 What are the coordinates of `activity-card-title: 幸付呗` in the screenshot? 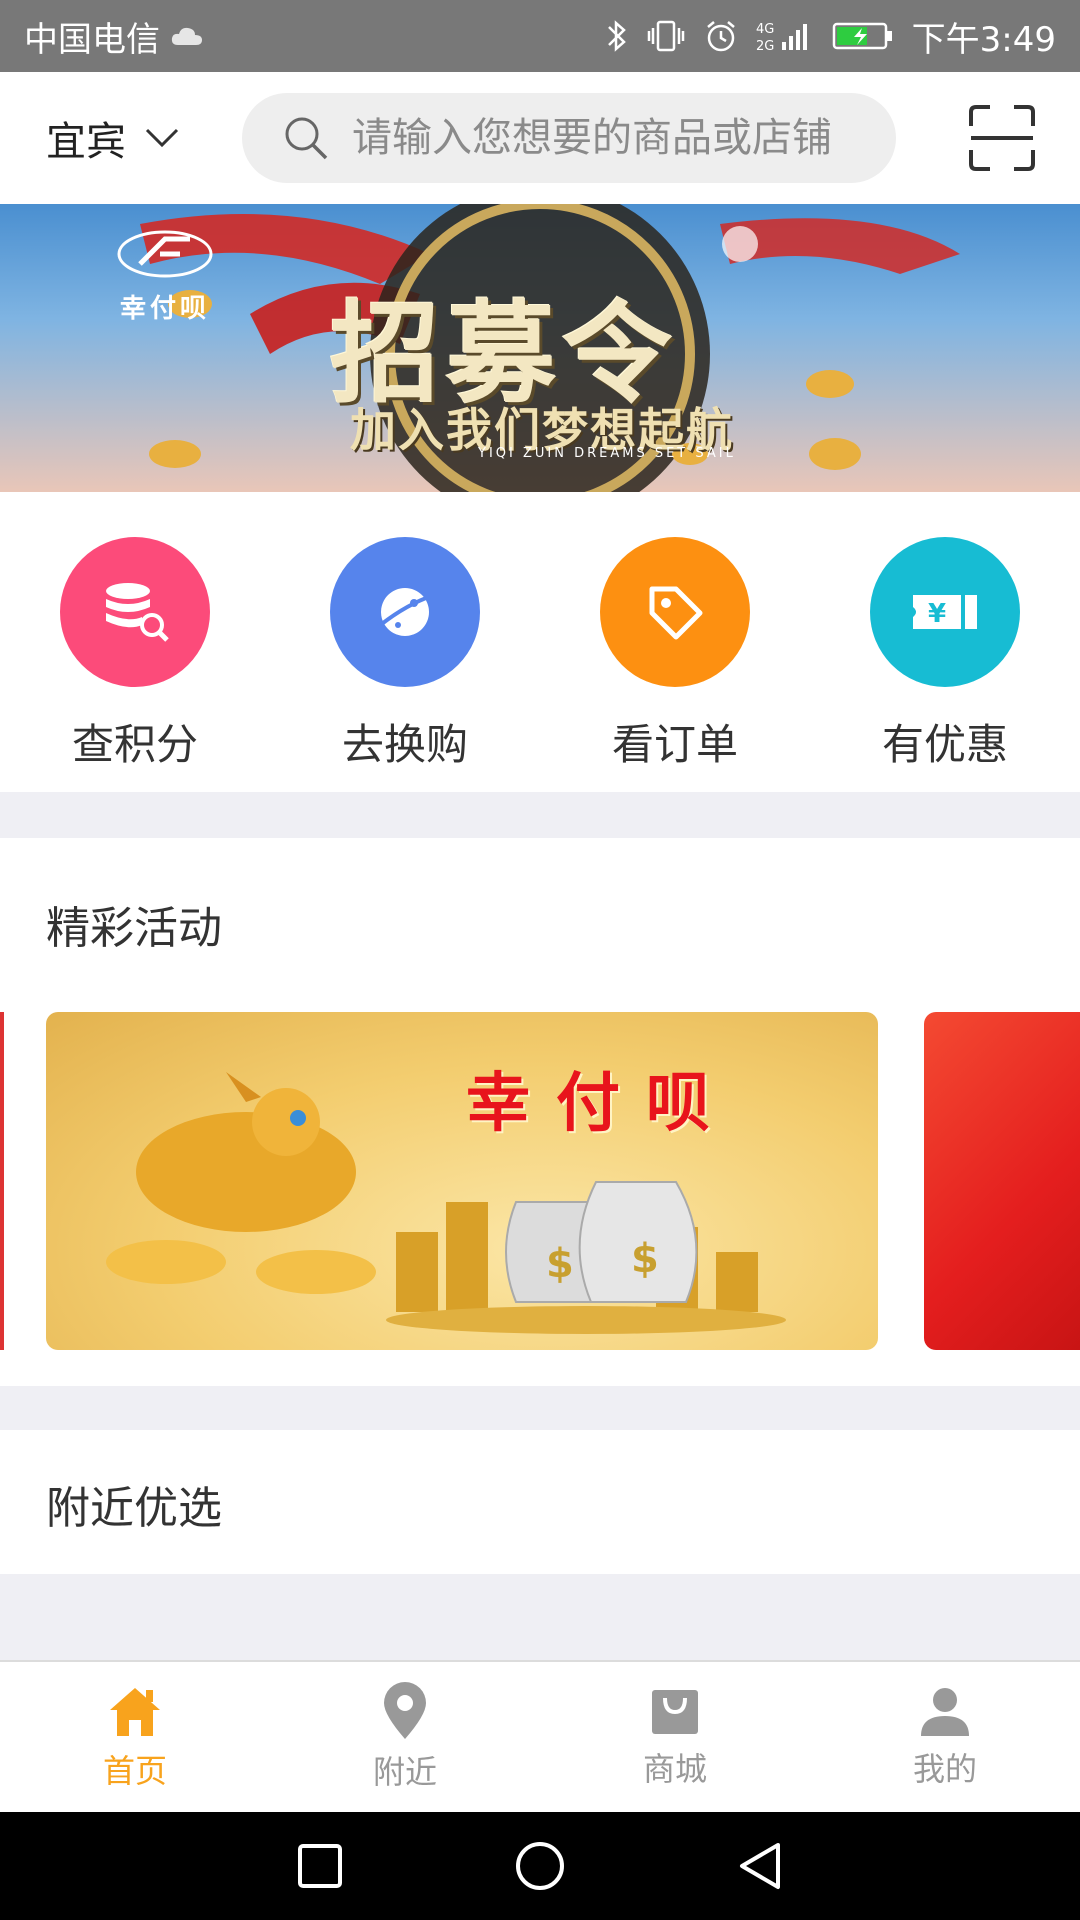 It's located at (601, 1104).